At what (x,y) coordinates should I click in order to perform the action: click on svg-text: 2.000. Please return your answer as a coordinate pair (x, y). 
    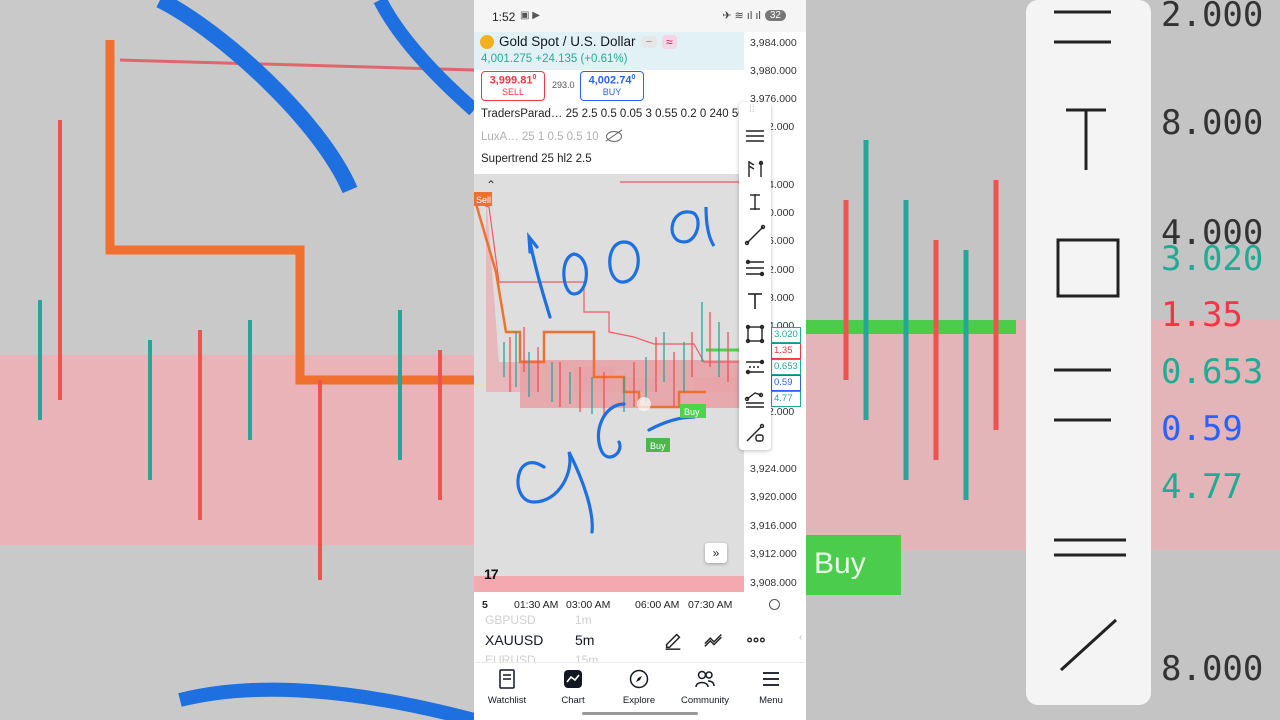
    Looking at the image, I should click on (1212, 17).